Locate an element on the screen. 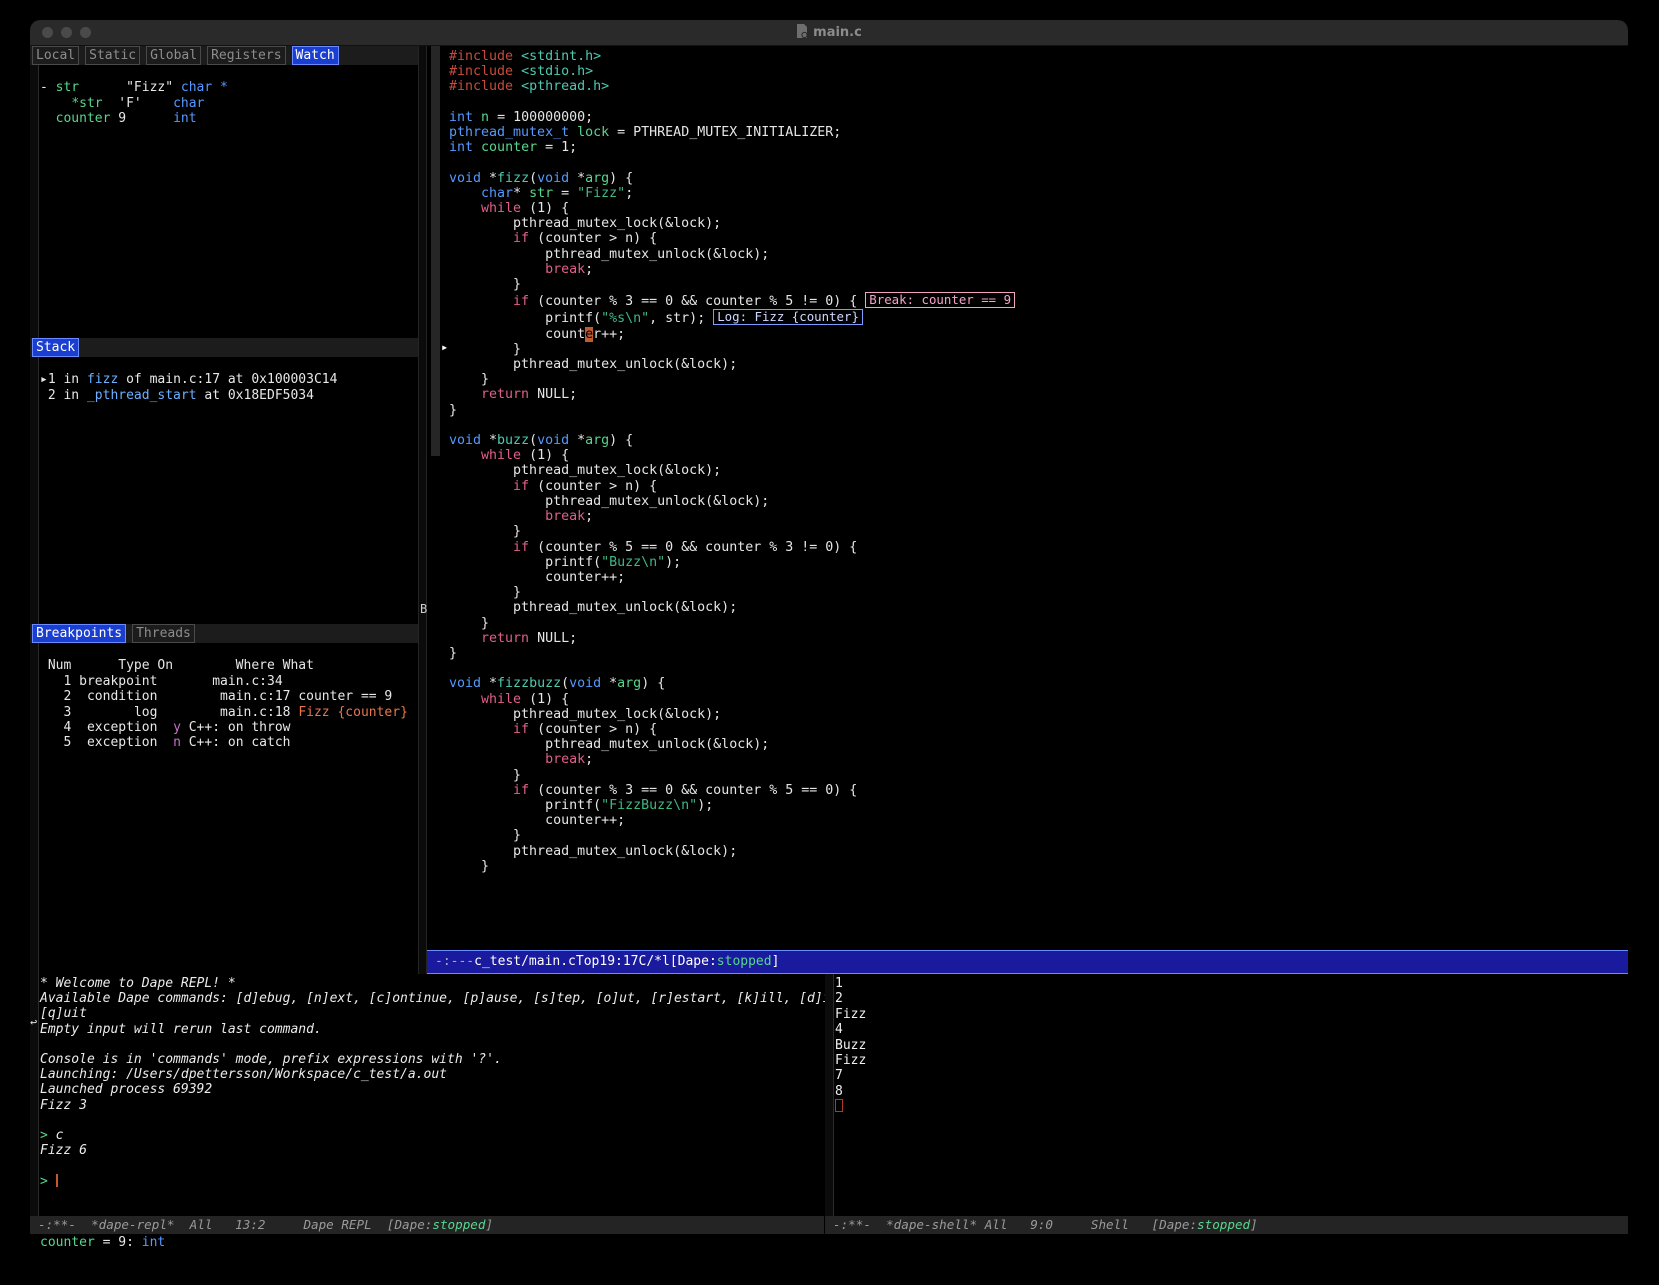 The image size is (1659, 1285). shell-pane: 1 2 Fizz 4 Buzz Fizz 7 8 is located at coordinates (1226, 1095).